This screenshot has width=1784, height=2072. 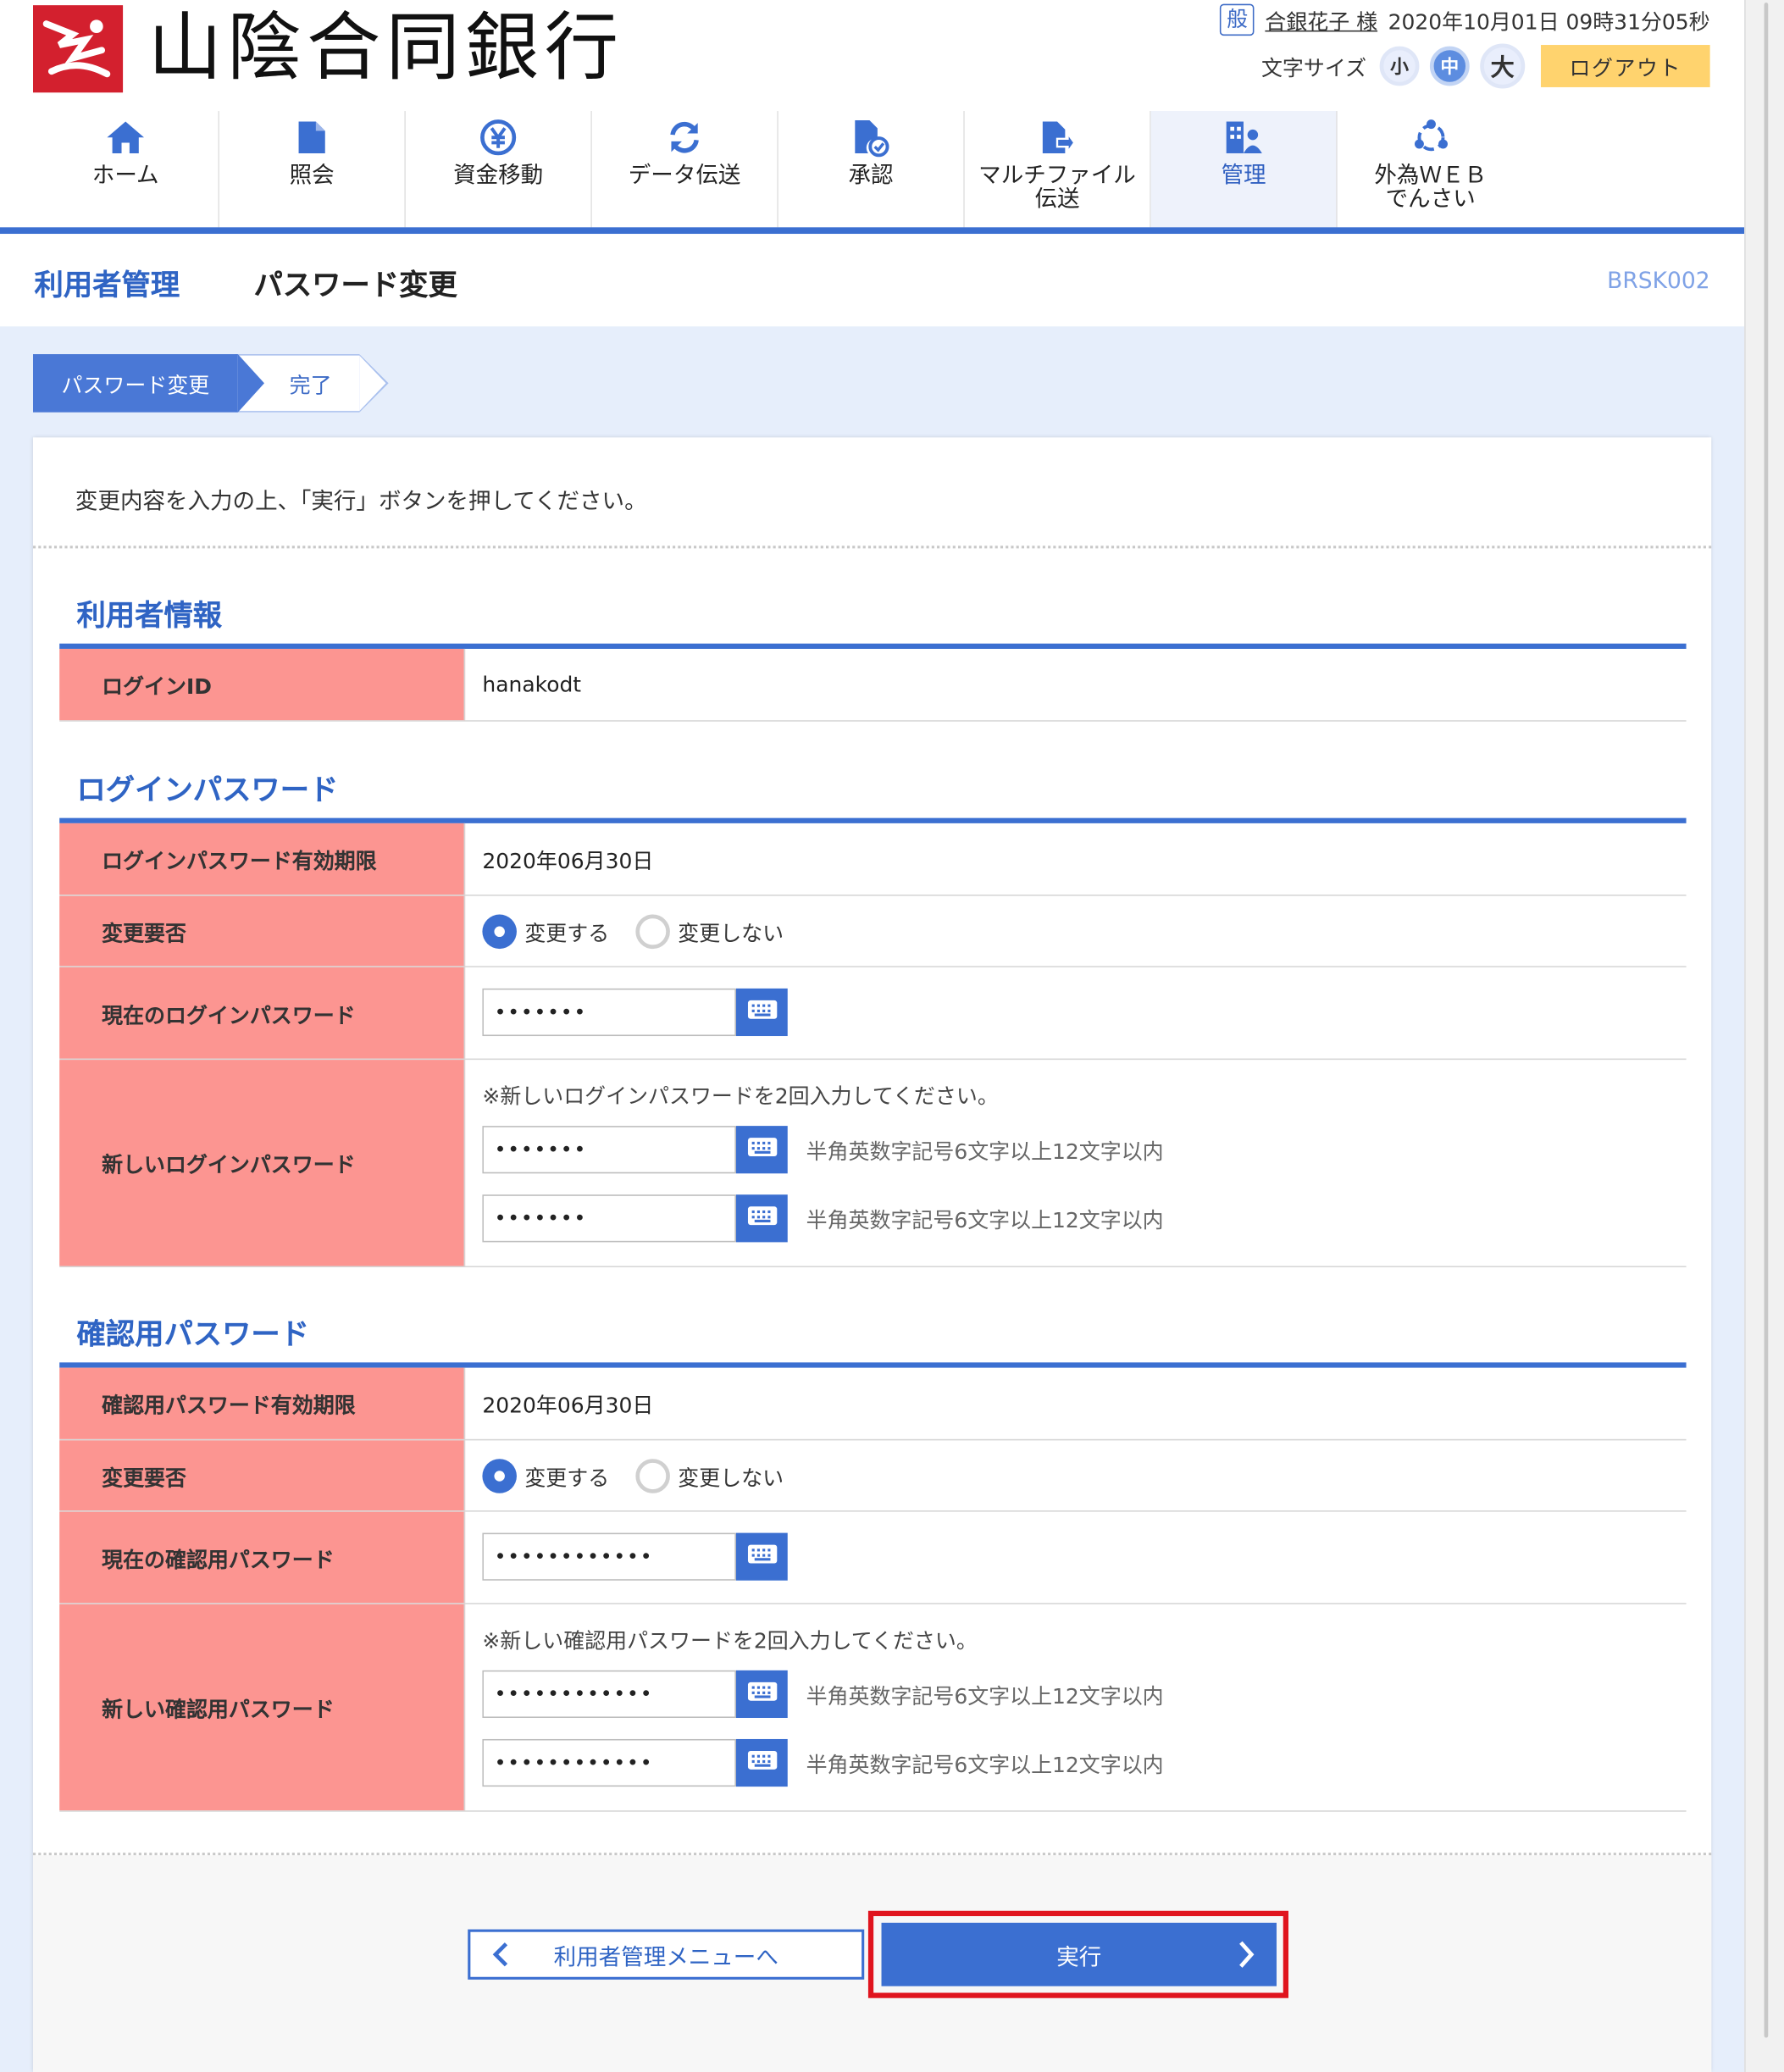 What do you see at coordinates (262, 1403) in the screenshot?
I see `row-label: 確認用パスワード有効期限` at bounding box center [262, 1403].